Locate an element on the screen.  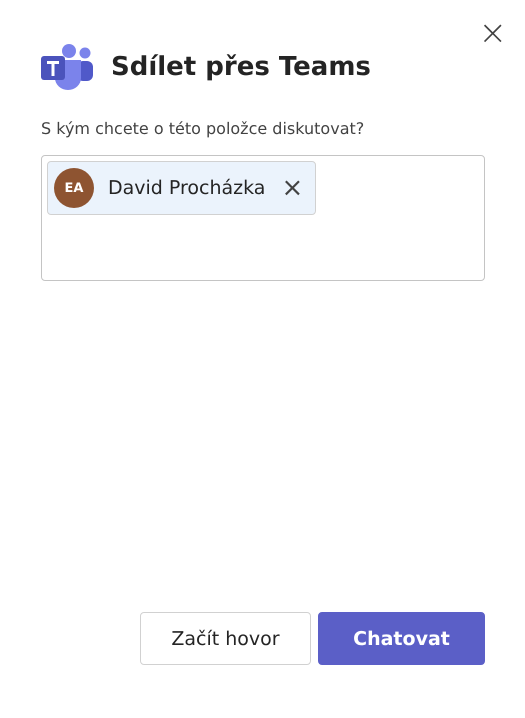
call-button: Začít hovor is located at coordinates (225, 638).